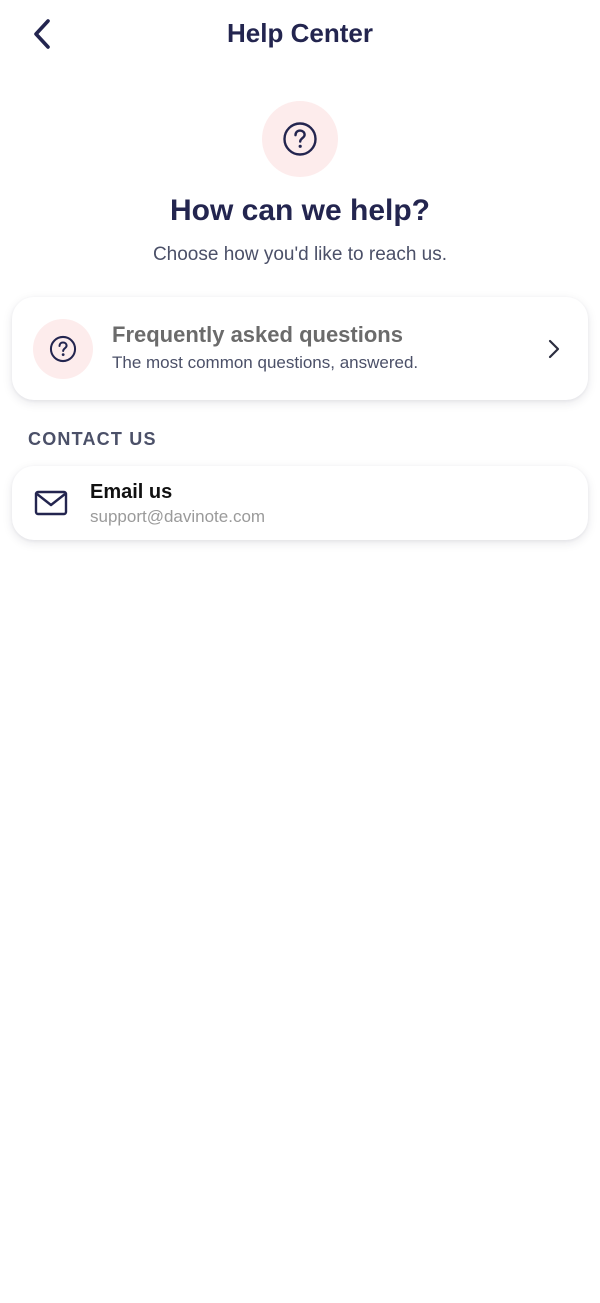  I want to click on contact-section-label: CONTACT US, so click(92, 439).